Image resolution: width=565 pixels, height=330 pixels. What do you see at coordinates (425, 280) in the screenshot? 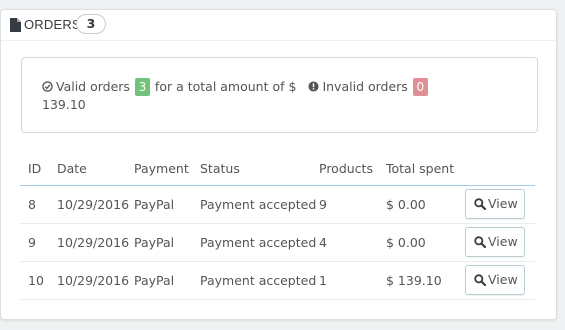
I see `order-total: $ 139.10` at bounding box center [425, 280].